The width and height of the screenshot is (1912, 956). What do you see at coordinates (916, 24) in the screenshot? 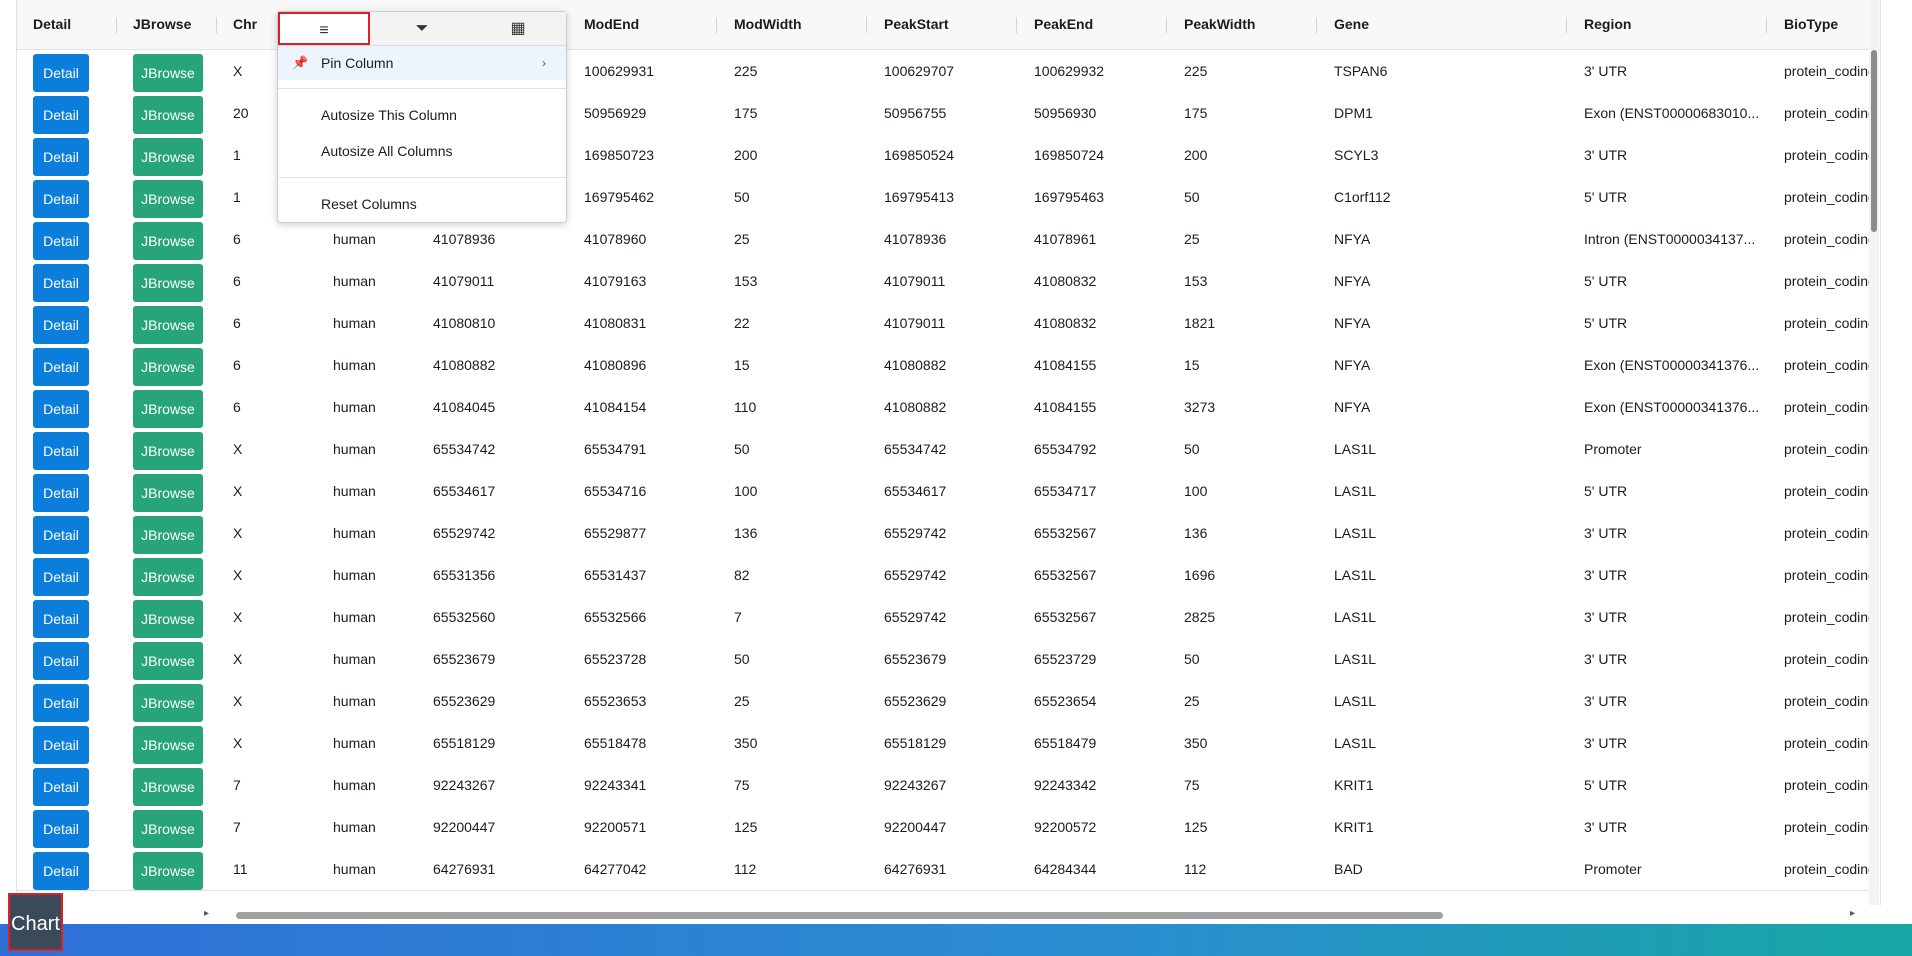
I see `header-peakstart: PeakStart` at bounding box center [916, 24].